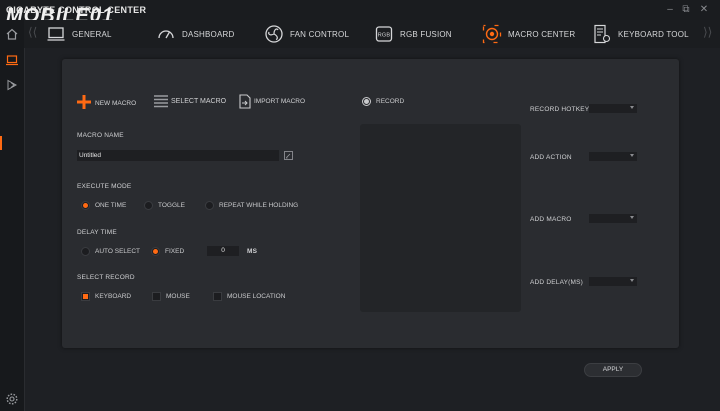 The height and width of the screenshot is (411, 720). What do you see at coordinates (280, 101) in the screenshot?
I see `import-macro-label: IMPORT MACRO` at bounding box center [280, 101].